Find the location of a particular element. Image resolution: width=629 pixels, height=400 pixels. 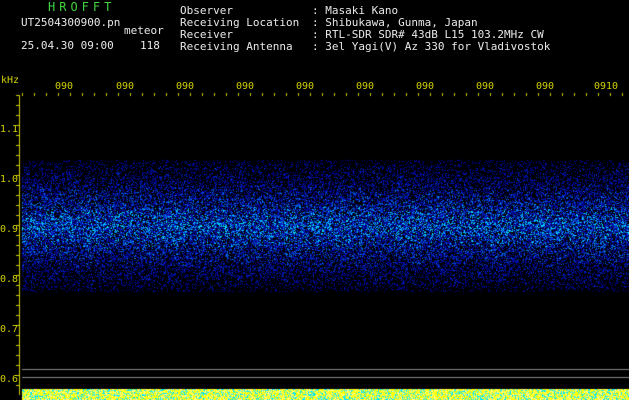

y-tick-label: 0.9 is located at coordinates (9, 229).